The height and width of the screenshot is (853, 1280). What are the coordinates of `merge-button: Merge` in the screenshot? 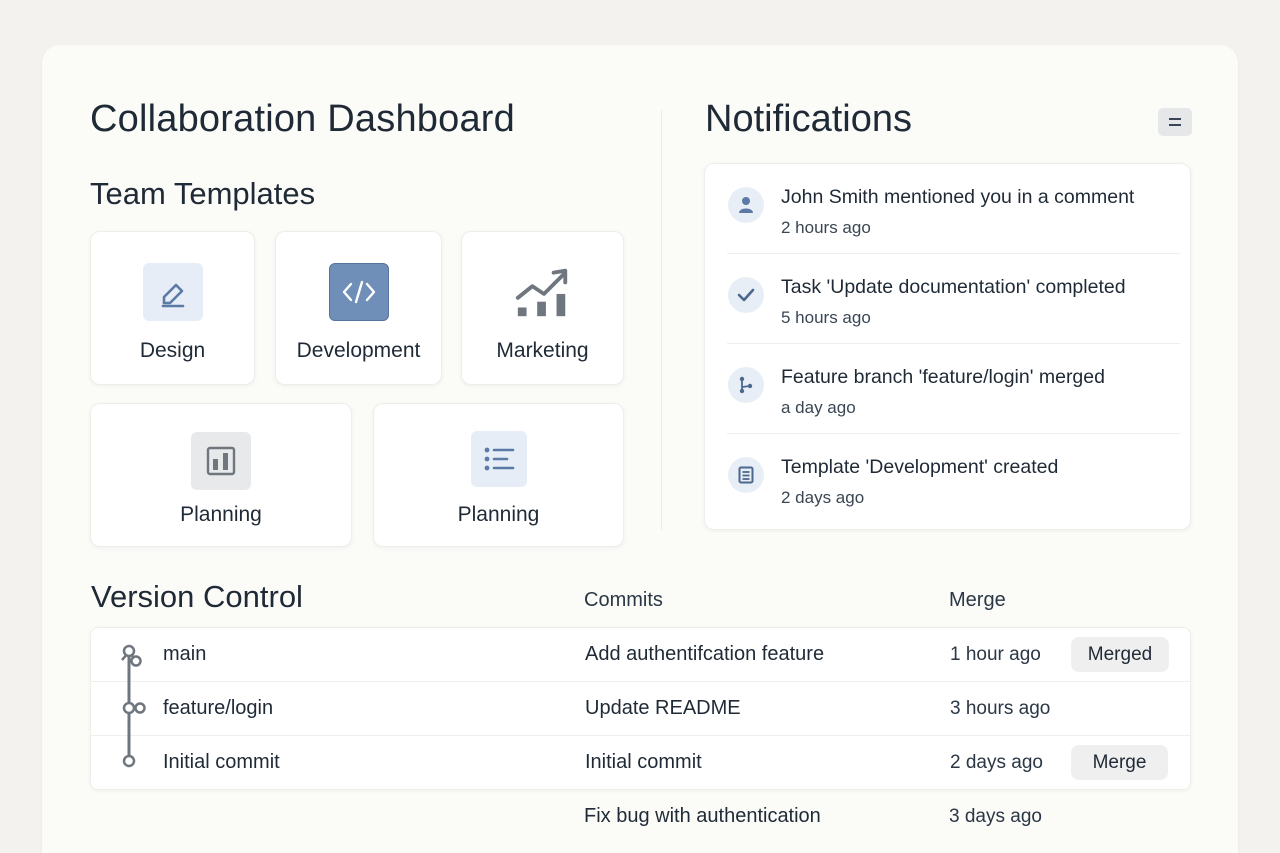 It's located at (1119, 762).